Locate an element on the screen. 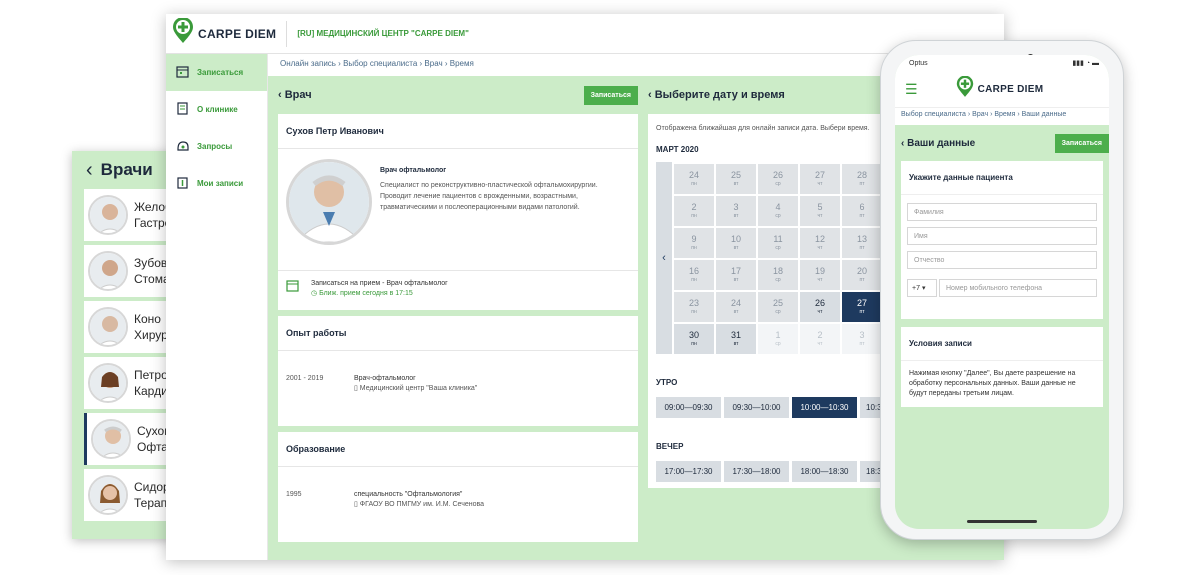 Image resolution: width=1200 pixels, height=575 pixels. sidebar-item-my-records: Мои записи is located at coordinates (216, 183).